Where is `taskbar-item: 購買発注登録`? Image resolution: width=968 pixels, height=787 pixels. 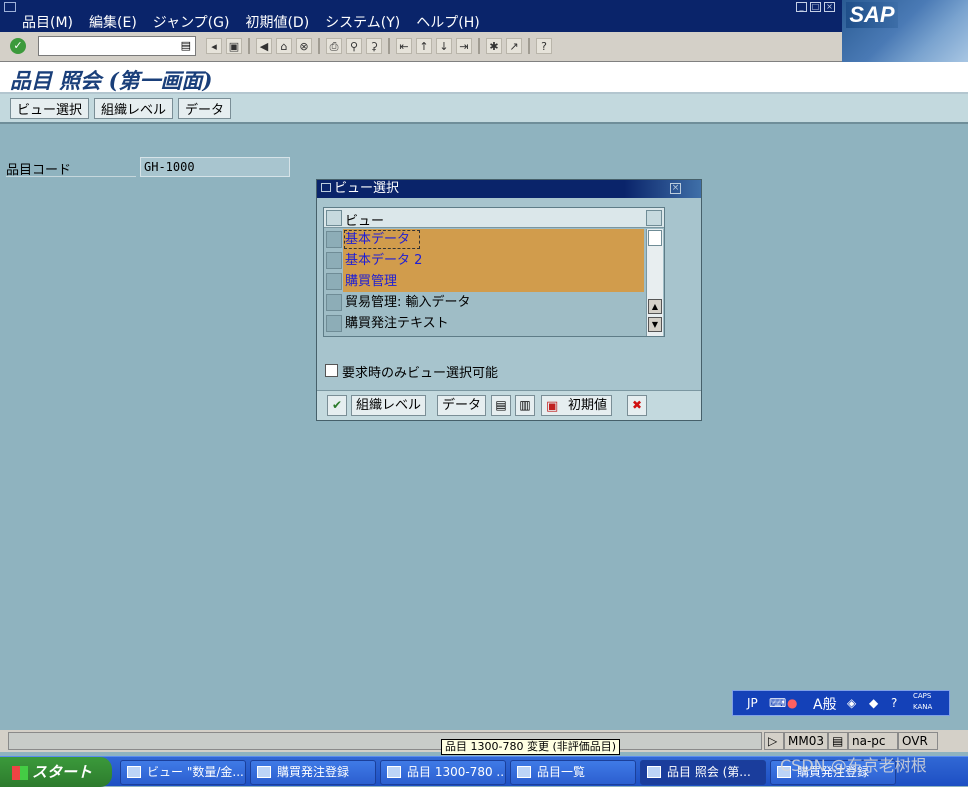 taskbar-item: 購買発注登録 is located at coordinates (313, 772).